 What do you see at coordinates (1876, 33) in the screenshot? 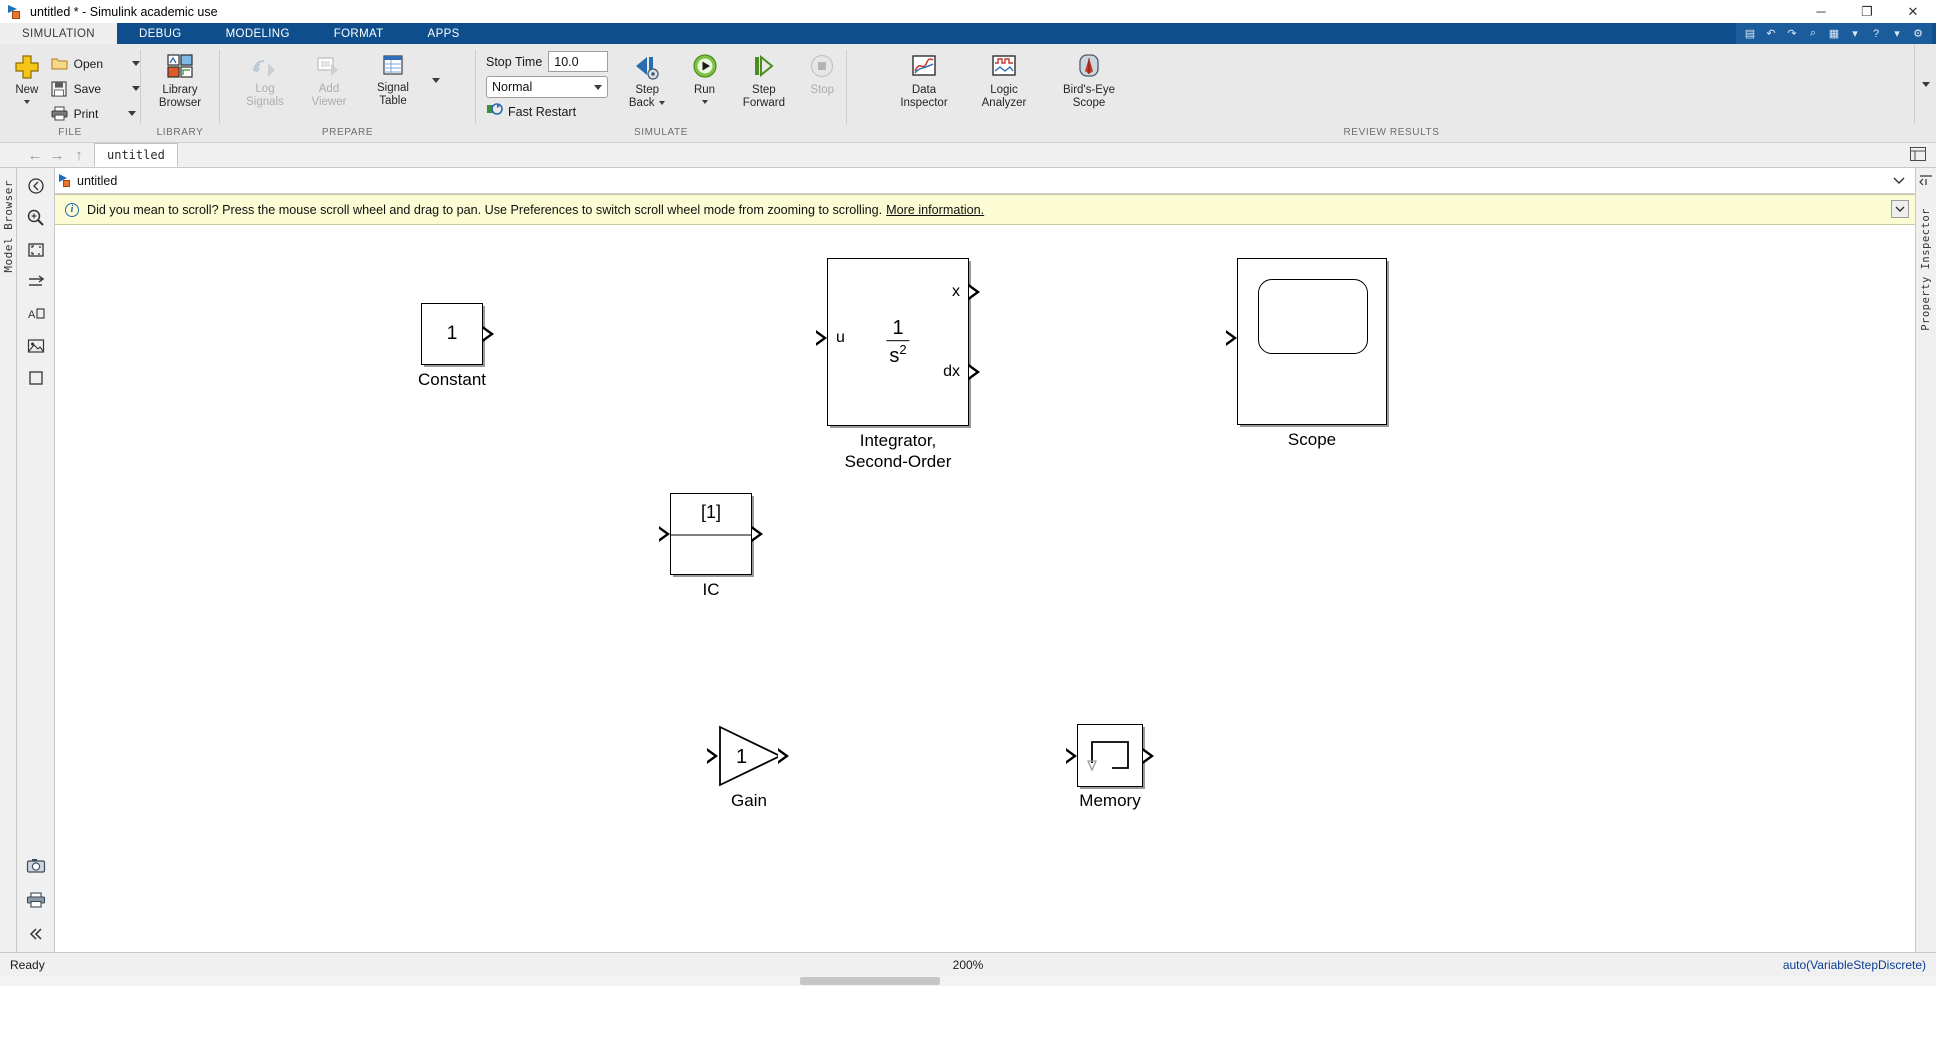
I see `help-icon: ?` at bounding box center [1876, 33].